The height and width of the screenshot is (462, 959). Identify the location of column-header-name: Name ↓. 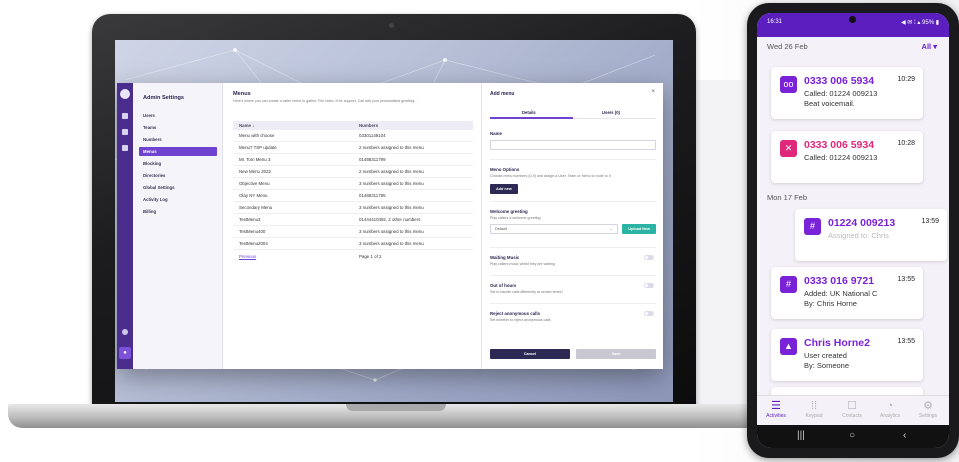
(246, 125).